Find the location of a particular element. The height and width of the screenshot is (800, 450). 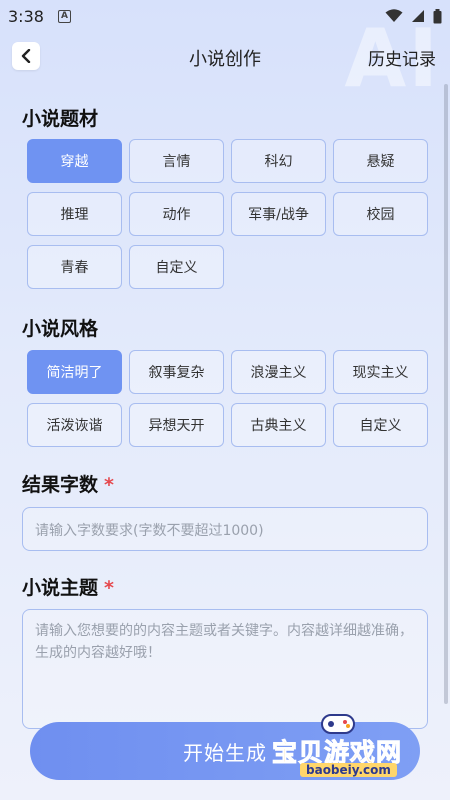

signal-icon is located at coordinates (418, 16).